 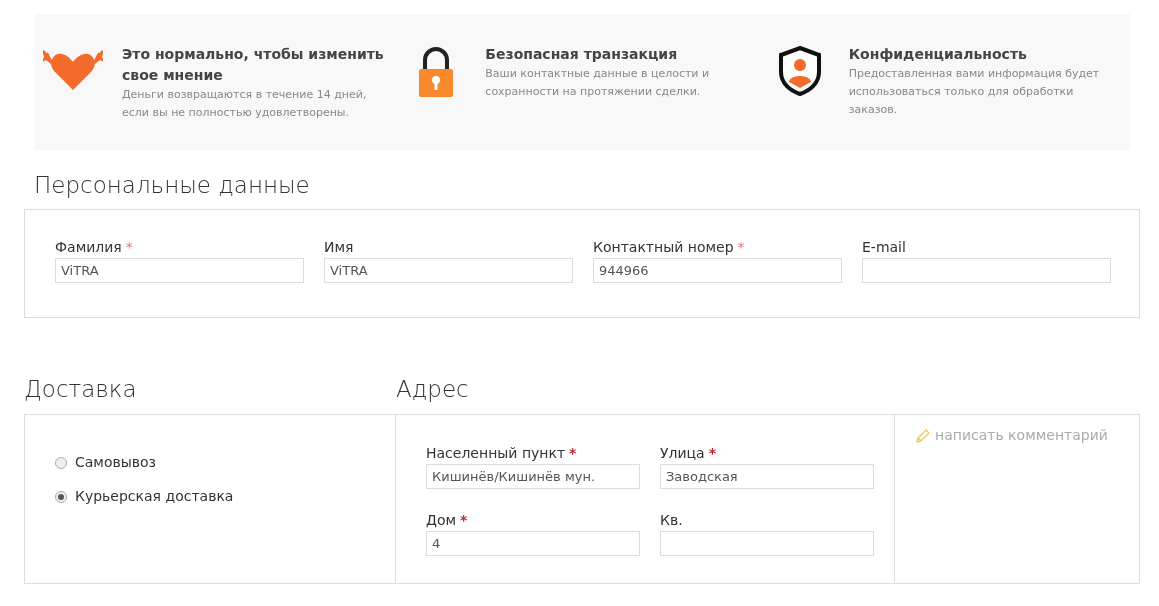 What do you see at coordinates (144, 496) in the screenshot?
I see `radio-option: Курьерская доставка` at bounding box center [144, 496].